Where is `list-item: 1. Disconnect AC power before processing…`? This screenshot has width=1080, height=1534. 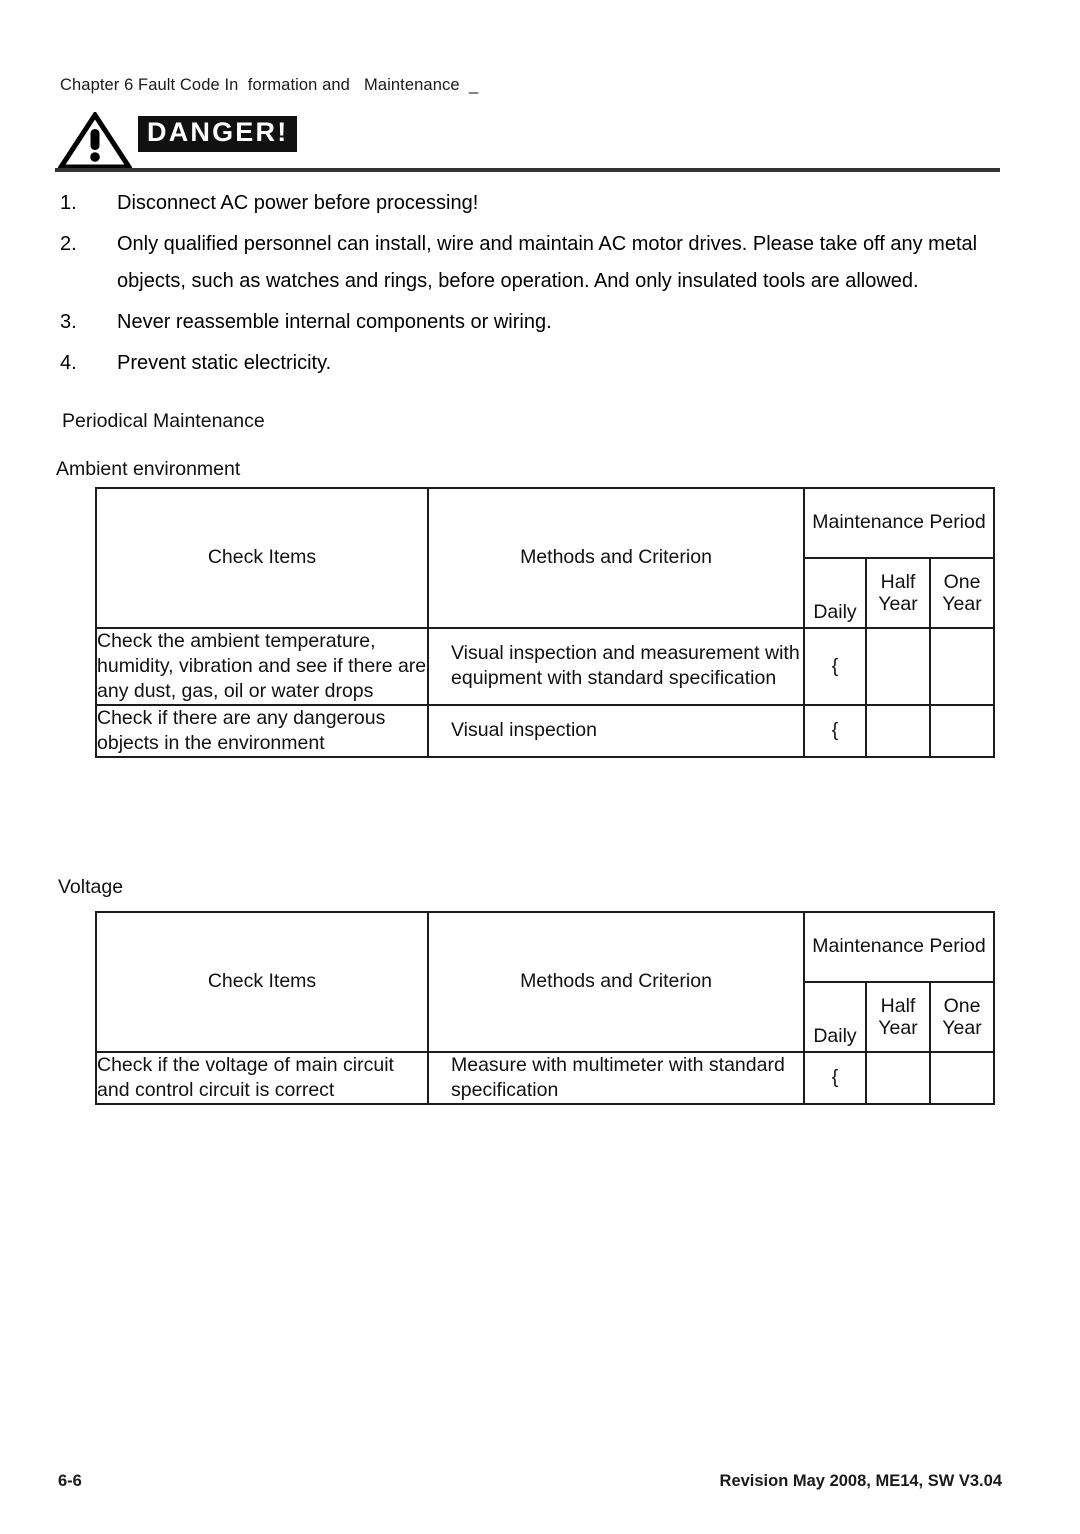
list-item: 1. Disconnect AC power before processing… is located at coordinates (540, 203).